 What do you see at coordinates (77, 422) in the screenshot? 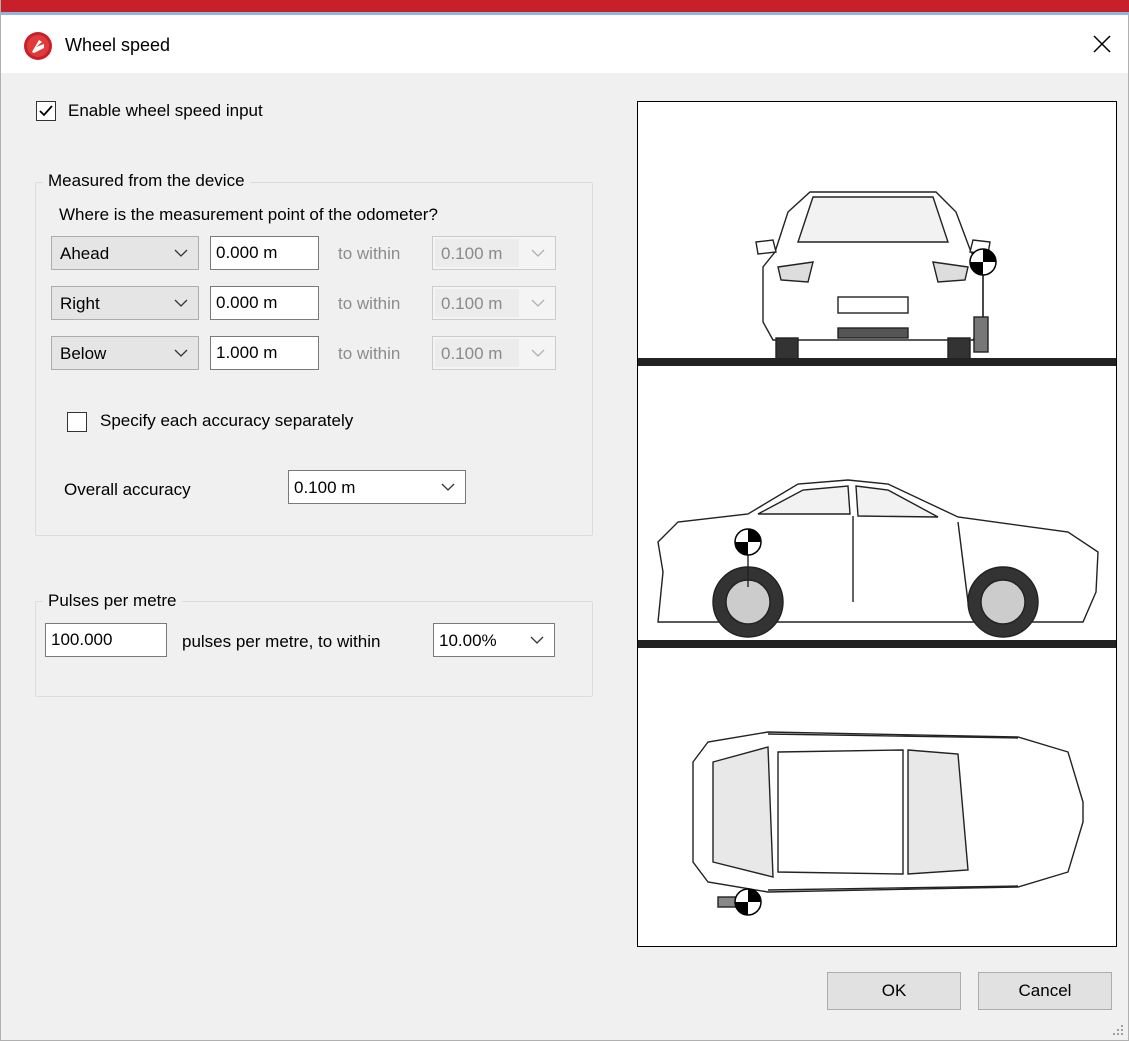
I see `separate-accuracy-checkbox` at bounding box center [77, 422].